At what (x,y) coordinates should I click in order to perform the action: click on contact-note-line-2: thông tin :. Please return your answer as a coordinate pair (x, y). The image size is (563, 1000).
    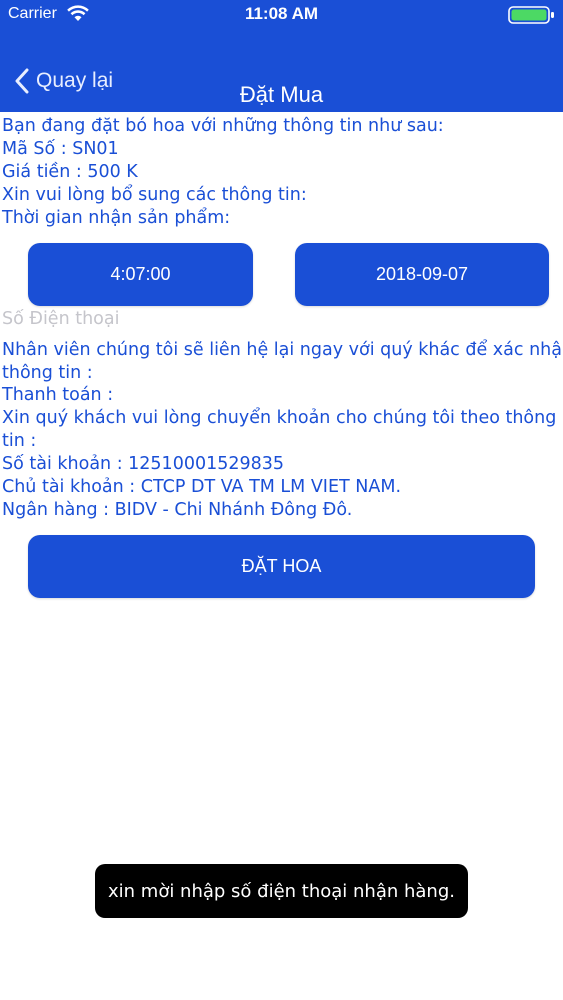
    Looking at the image, I should click on (47, 373).